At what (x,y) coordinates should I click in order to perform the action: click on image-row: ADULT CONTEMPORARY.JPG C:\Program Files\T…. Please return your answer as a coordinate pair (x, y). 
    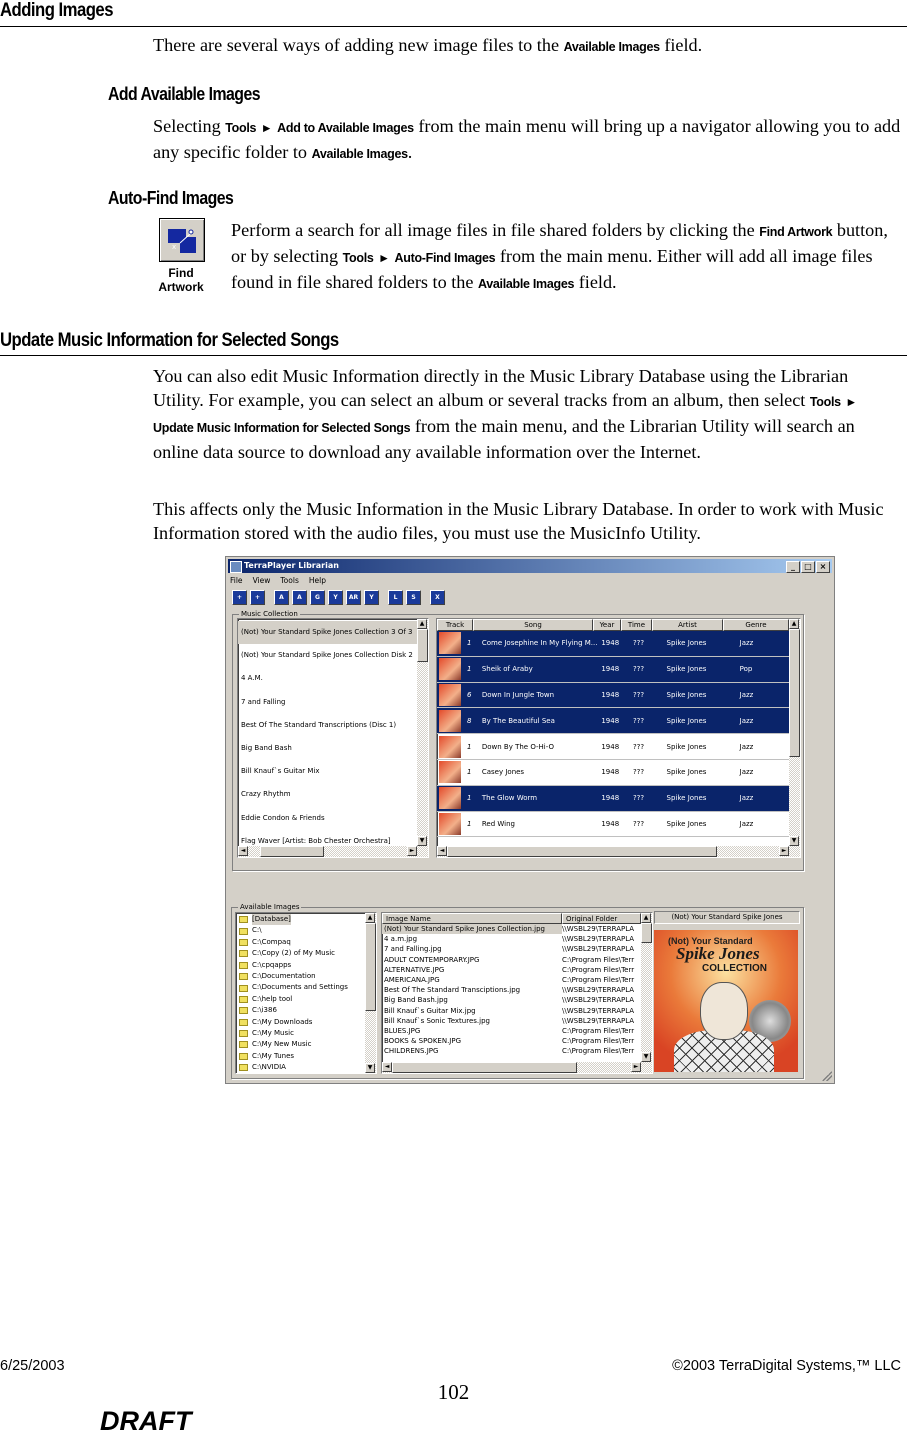
    Looking at the image, I should click on (511, 960).